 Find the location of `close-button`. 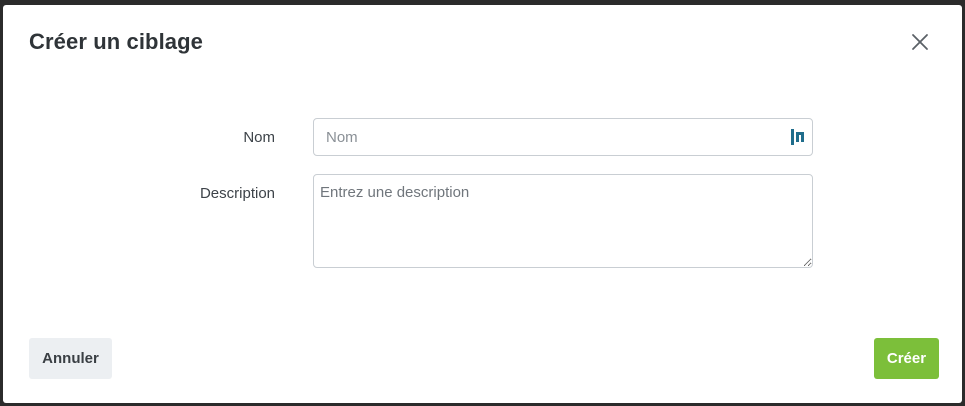

close-button is located at coordinates (920, 42).